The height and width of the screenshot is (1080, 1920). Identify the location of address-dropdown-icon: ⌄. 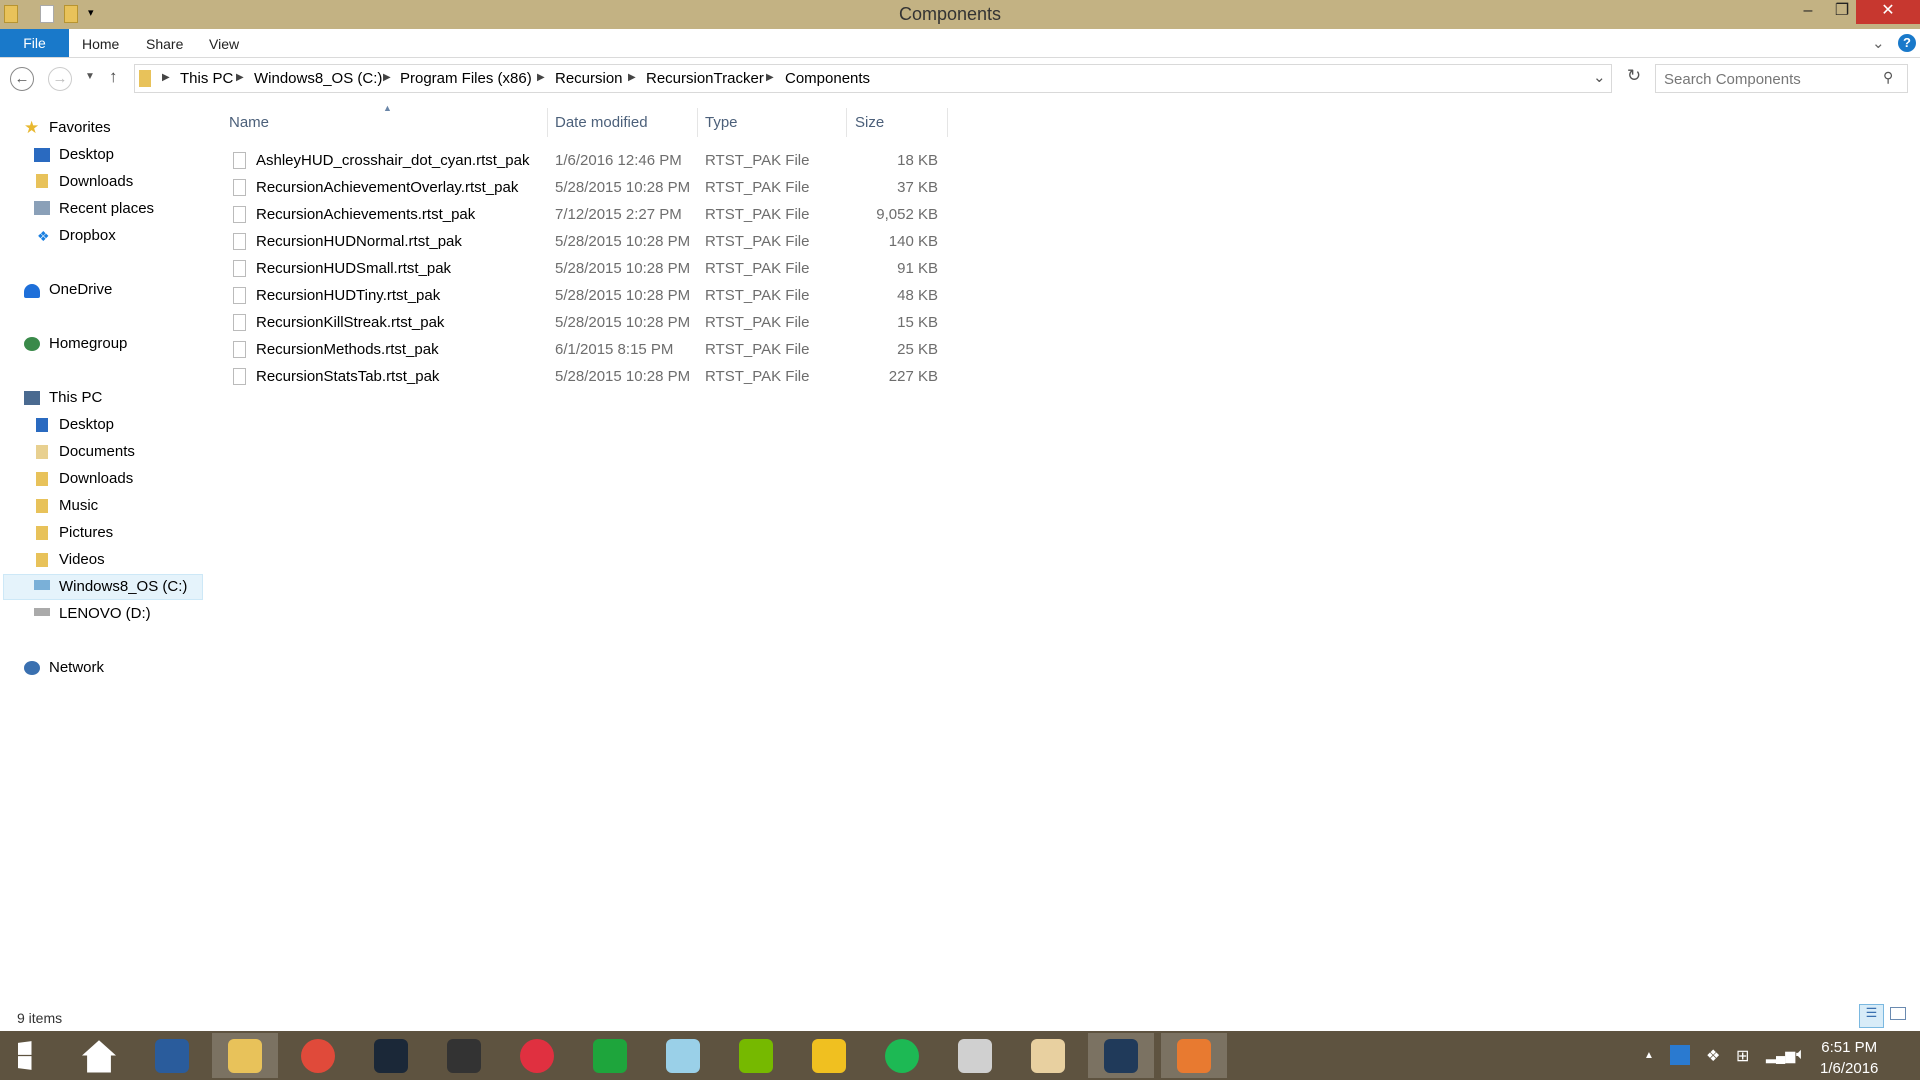
(1599, 77).